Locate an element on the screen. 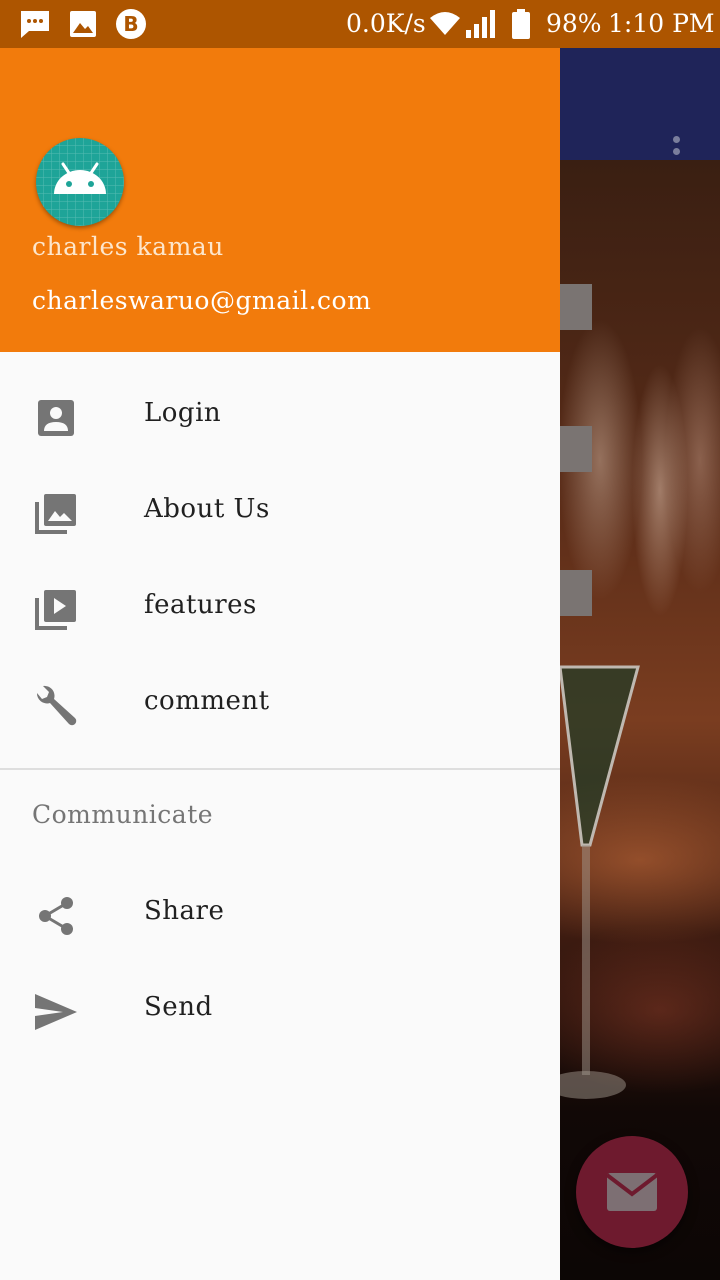  send-icon is located at coordinates (56, 1012).